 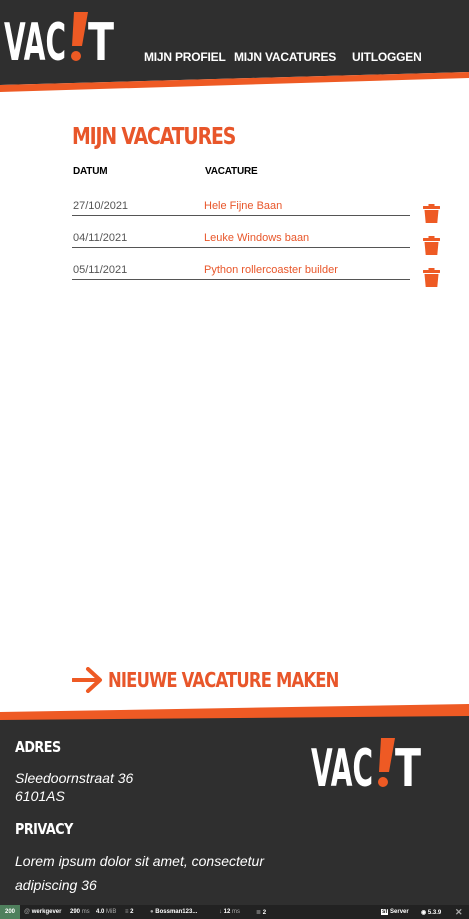 What do you see at coordinates (231, 171) in the screenshot?
I see `column-header-vacancy: VACATURE` at bounding box center [231, 171].